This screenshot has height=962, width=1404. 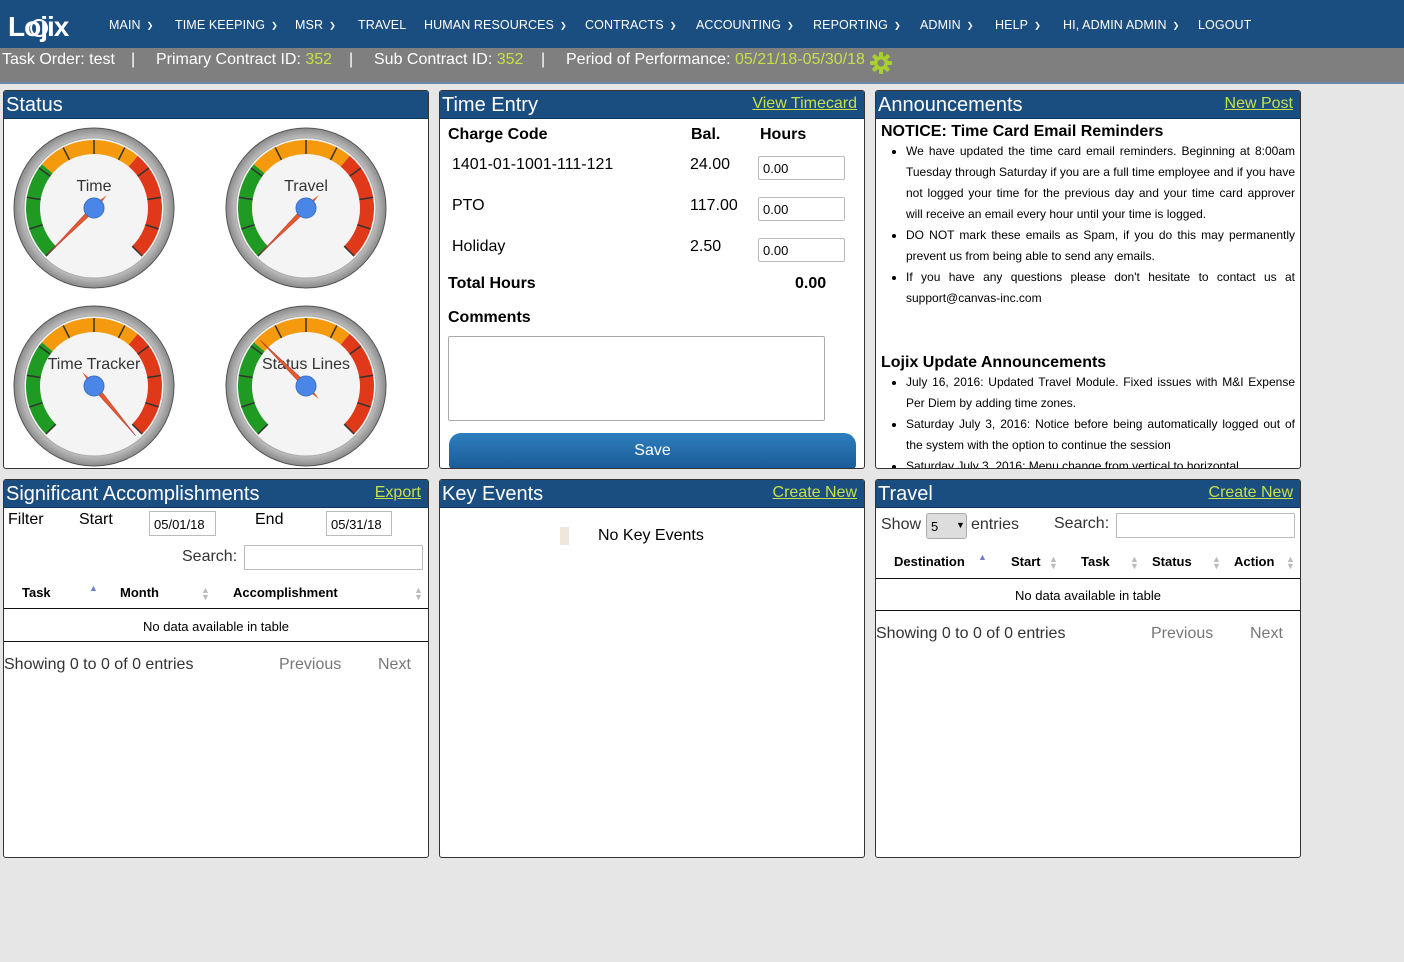 I want to click on nav-help: HELP ❯, so click(x=1018, y=25).